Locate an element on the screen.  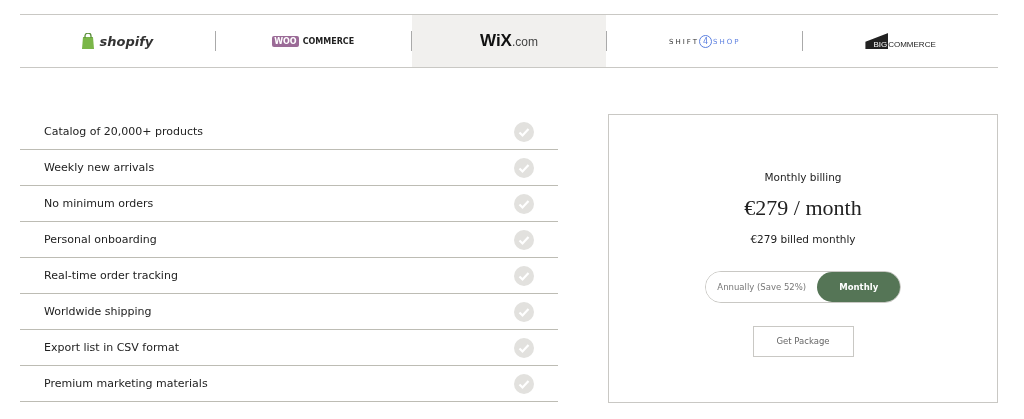
logo-text: BIGCOMMERCE is located at coordinates (900, 41).